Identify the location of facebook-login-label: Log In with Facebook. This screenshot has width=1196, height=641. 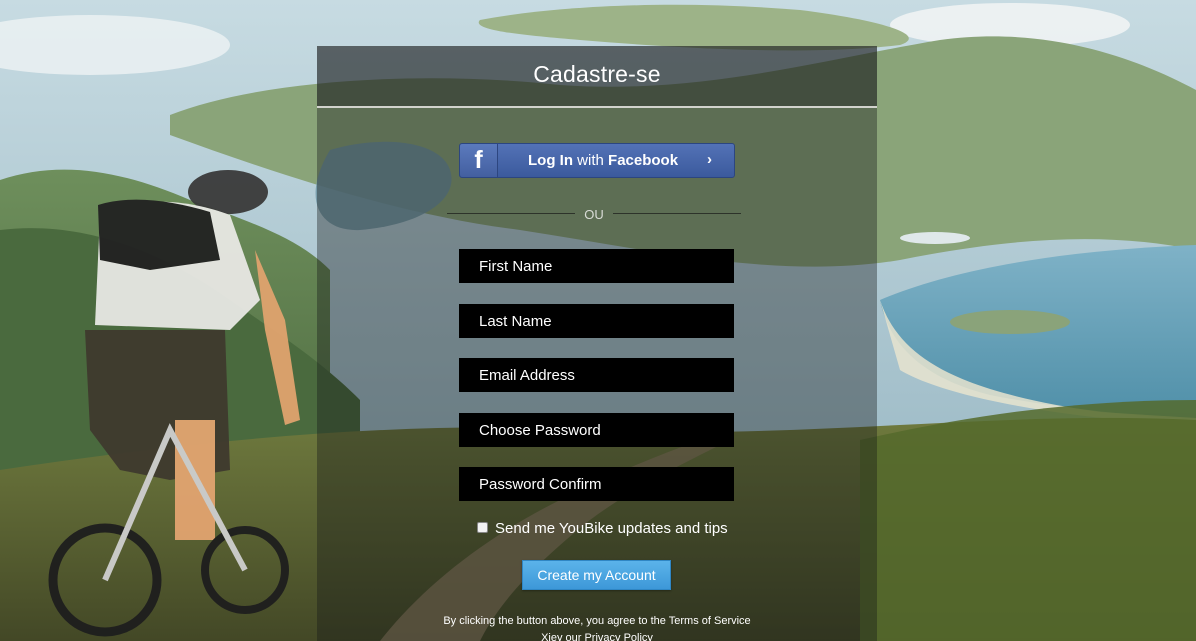
(603, 160).